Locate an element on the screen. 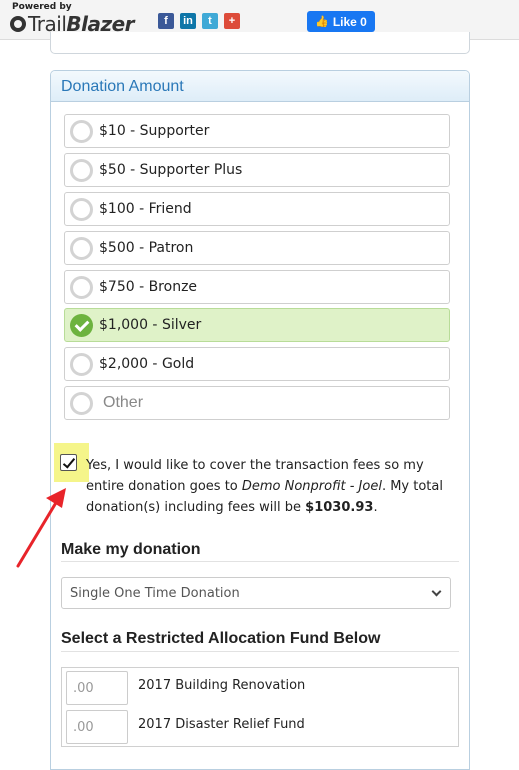  donation-option-10: $10 - Supporter is located at coordinates (257, 131).